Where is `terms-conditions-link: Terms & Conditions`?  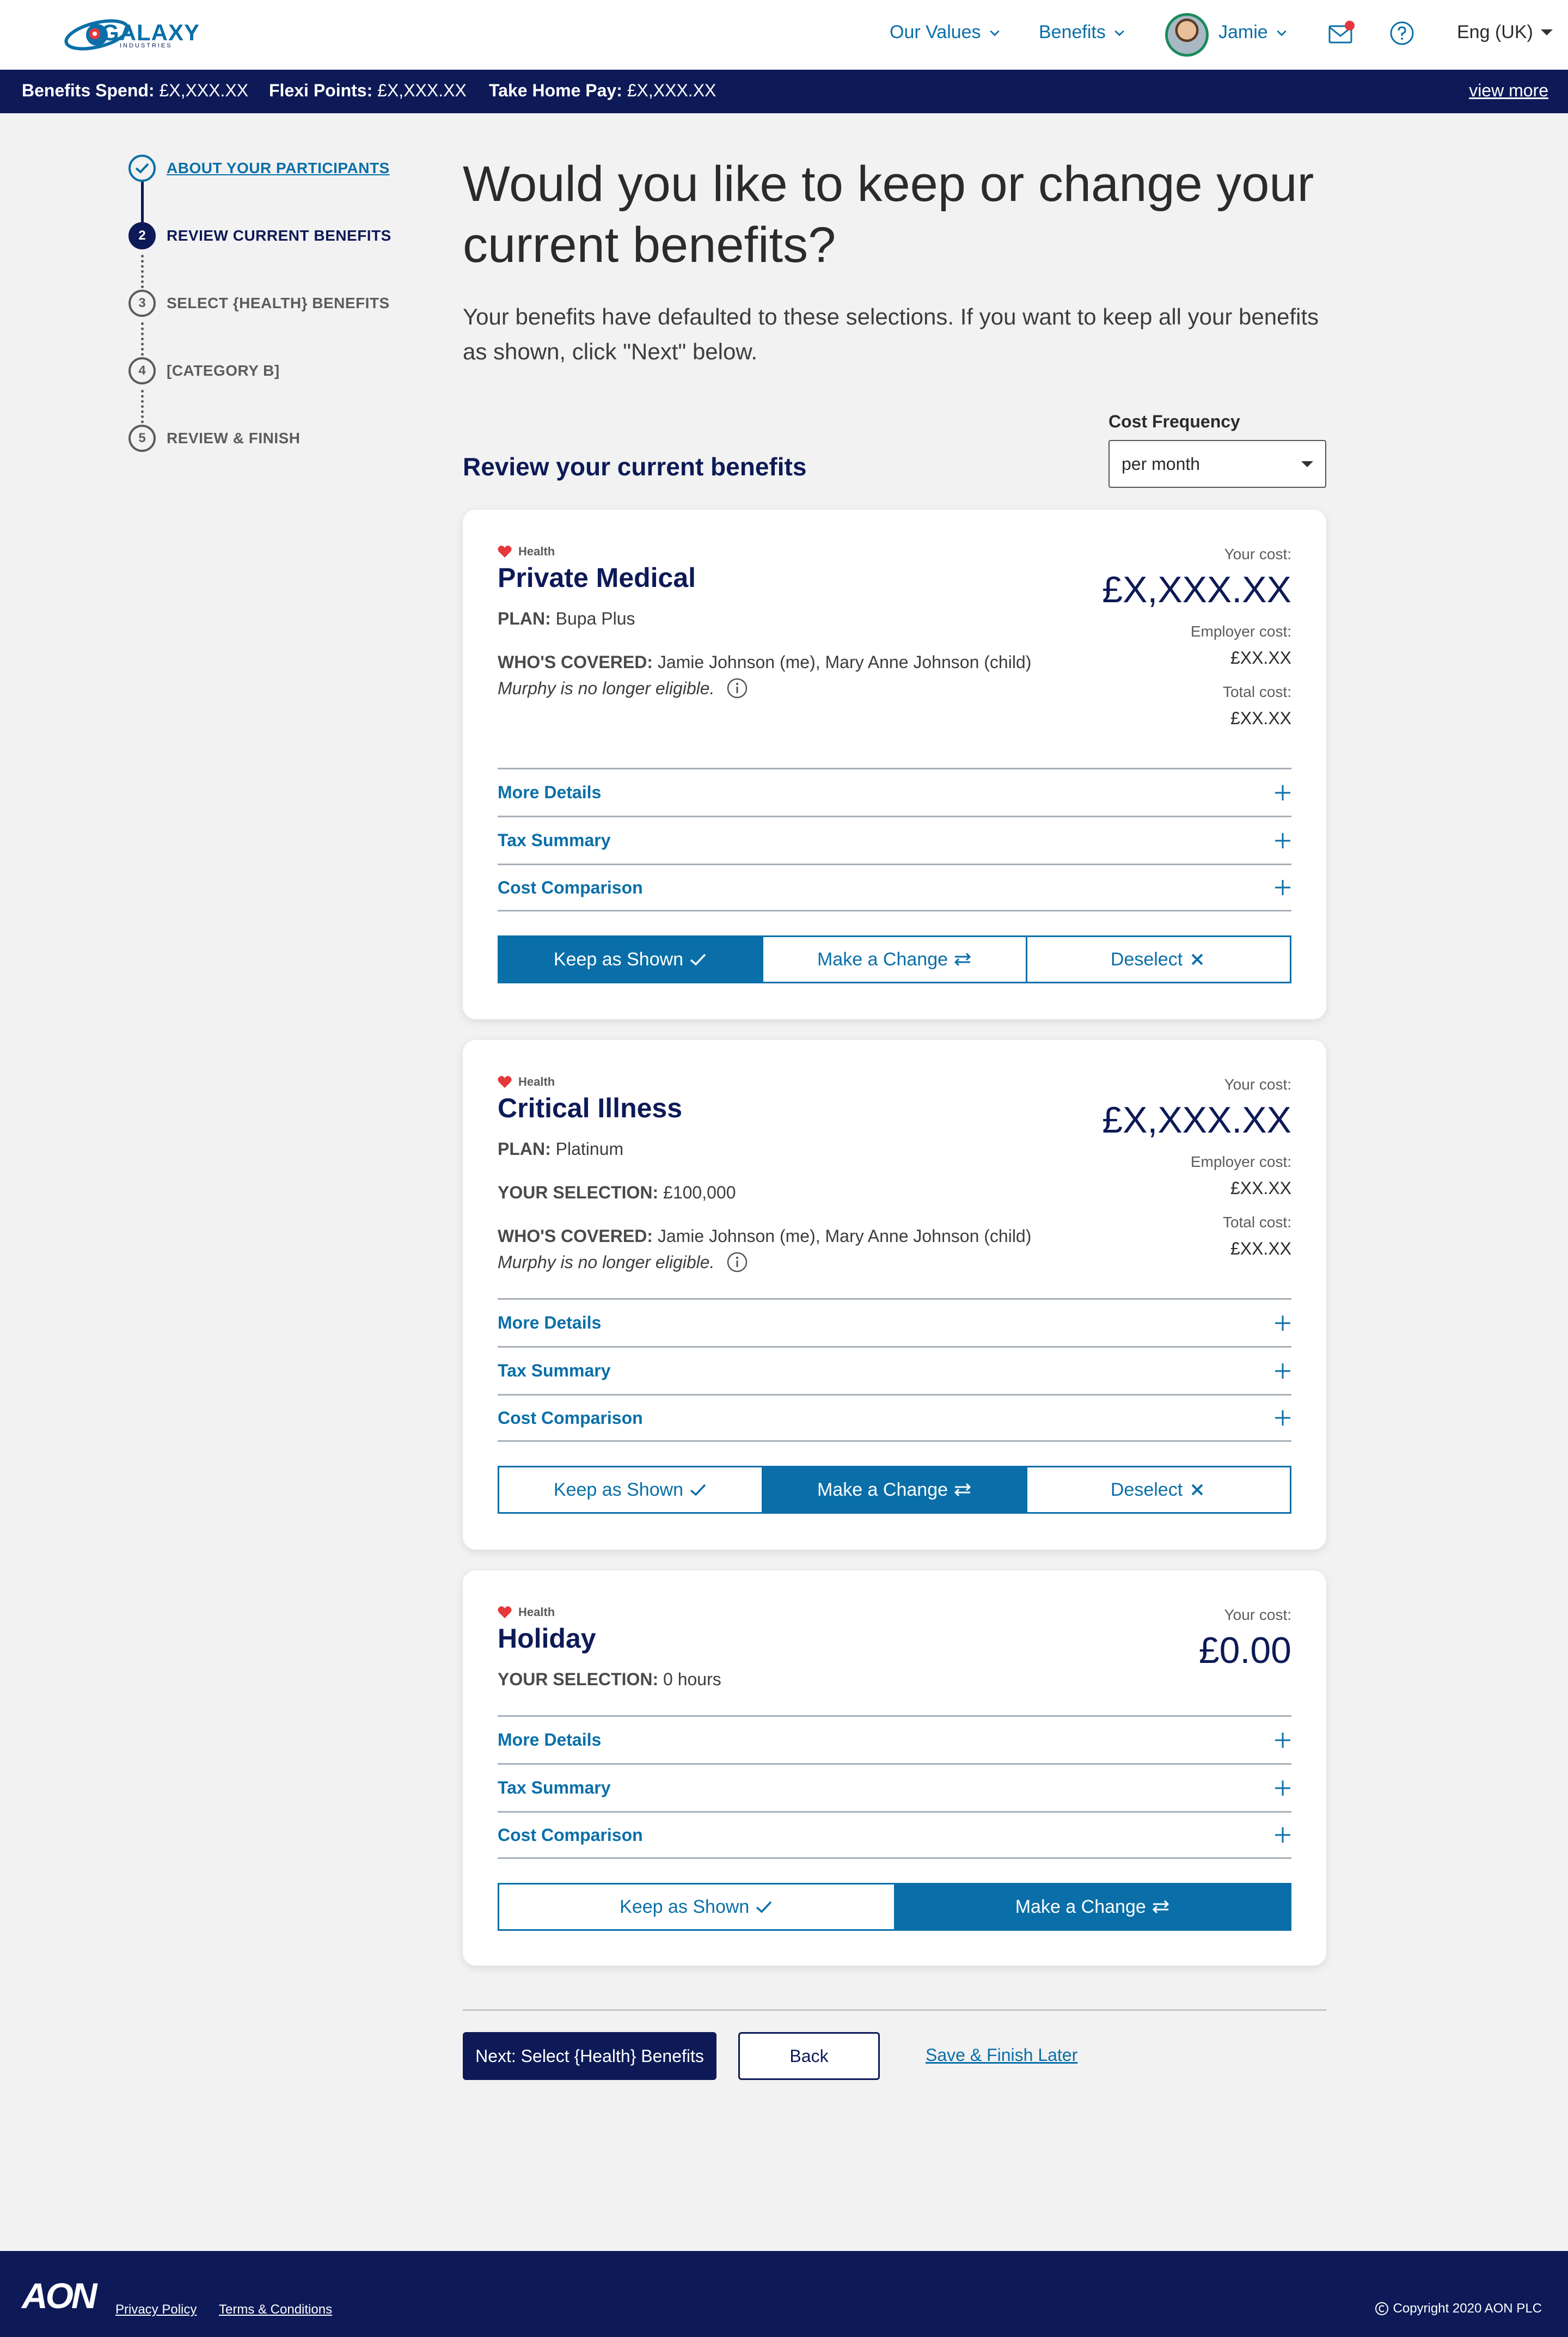 terms-conditions-link: Terms & Conditions is located at coordinates (275, 2309).